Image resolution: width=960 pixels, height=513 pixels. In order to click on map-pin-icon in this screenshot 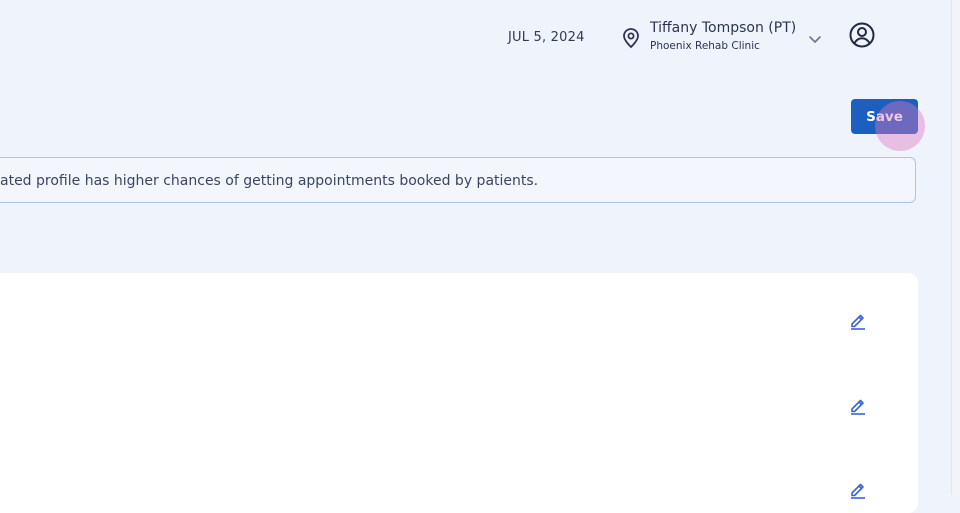, I will do `click(631, 38)`.